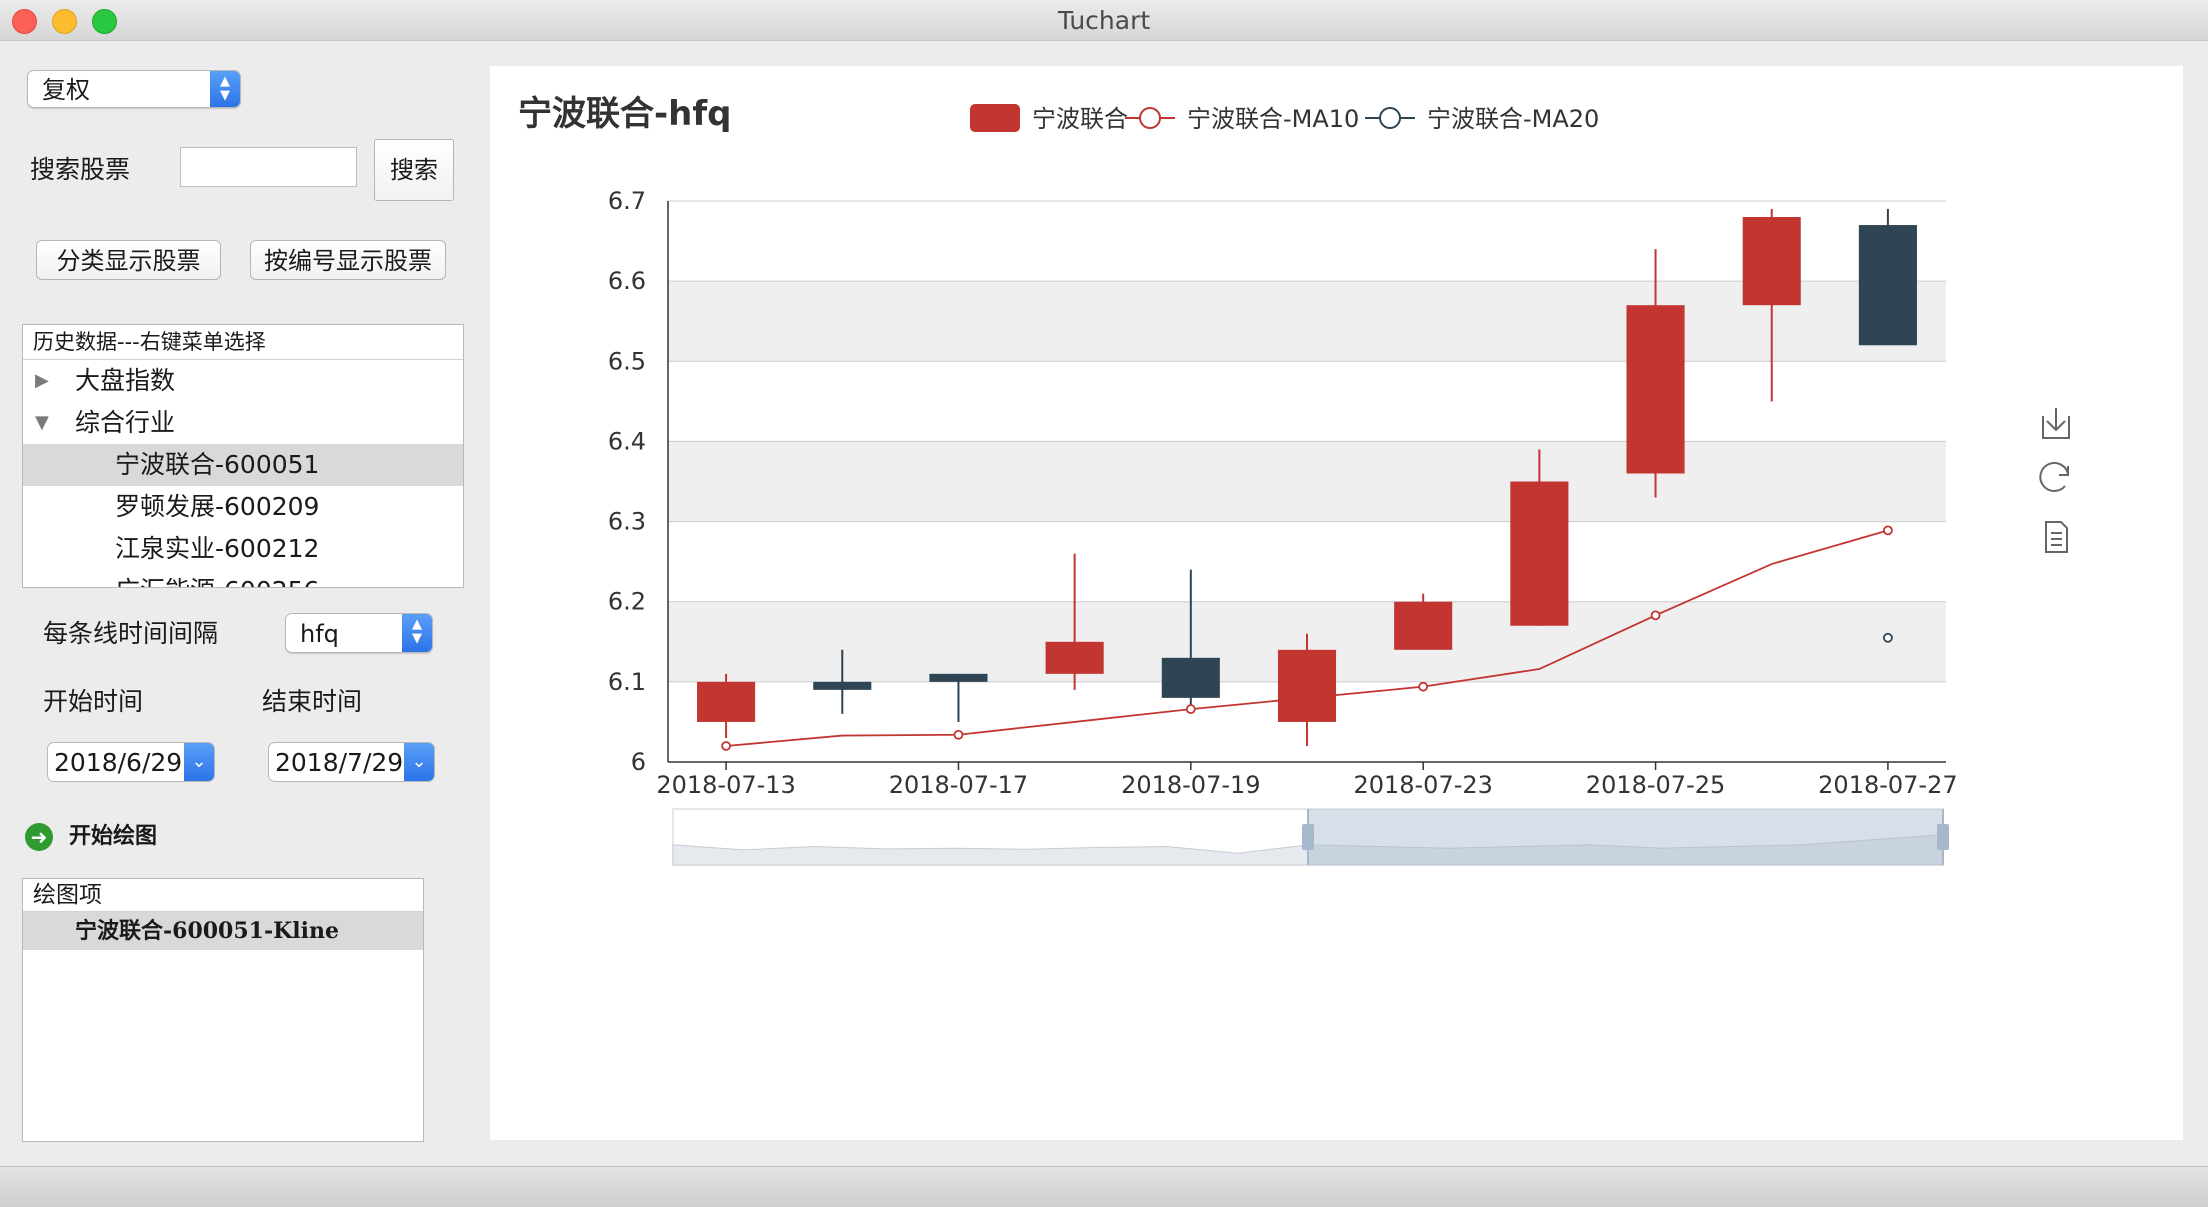 The image size is (2208, 1207). I want to click on download-icon, so click(2056, 423).